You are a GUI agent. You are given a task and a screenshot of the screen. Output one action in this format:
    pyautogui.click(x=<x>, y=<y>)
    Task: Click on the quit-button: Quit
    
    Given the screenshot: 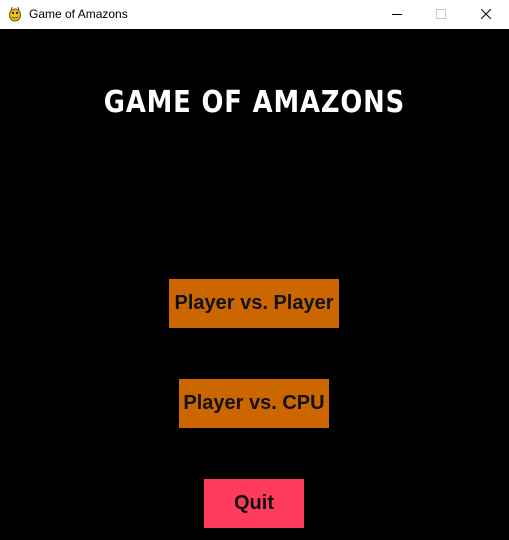 What is the action you would take?
    pyautogui.click(x=254, y=503)
    